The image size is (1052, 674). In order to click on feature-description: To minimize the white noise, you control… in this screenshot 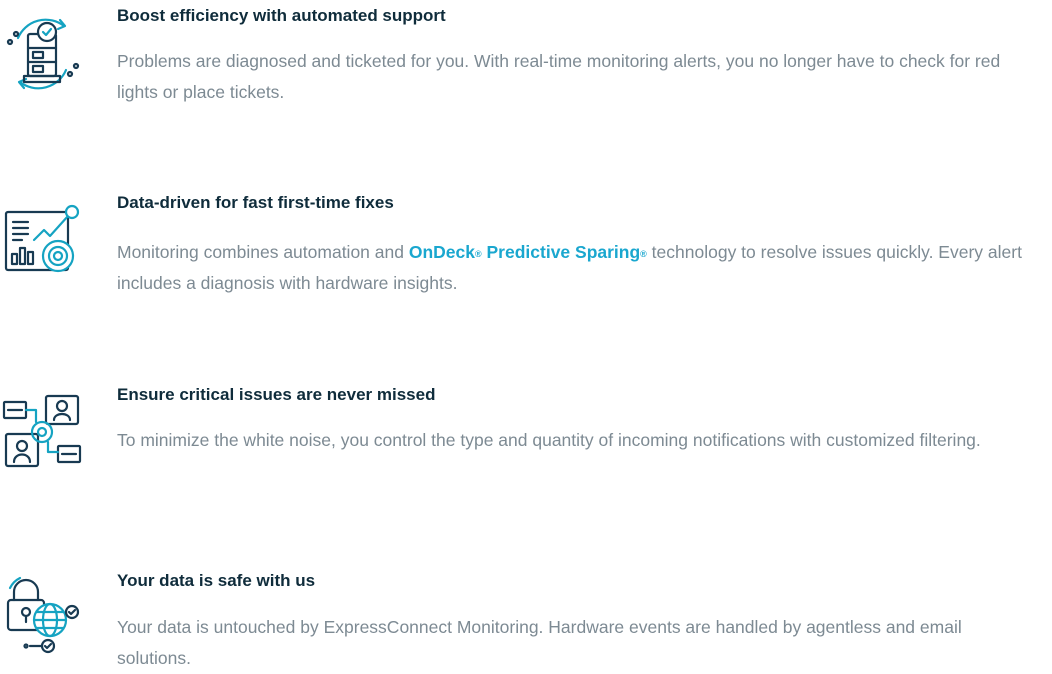, I will do `click(549, 440)`.